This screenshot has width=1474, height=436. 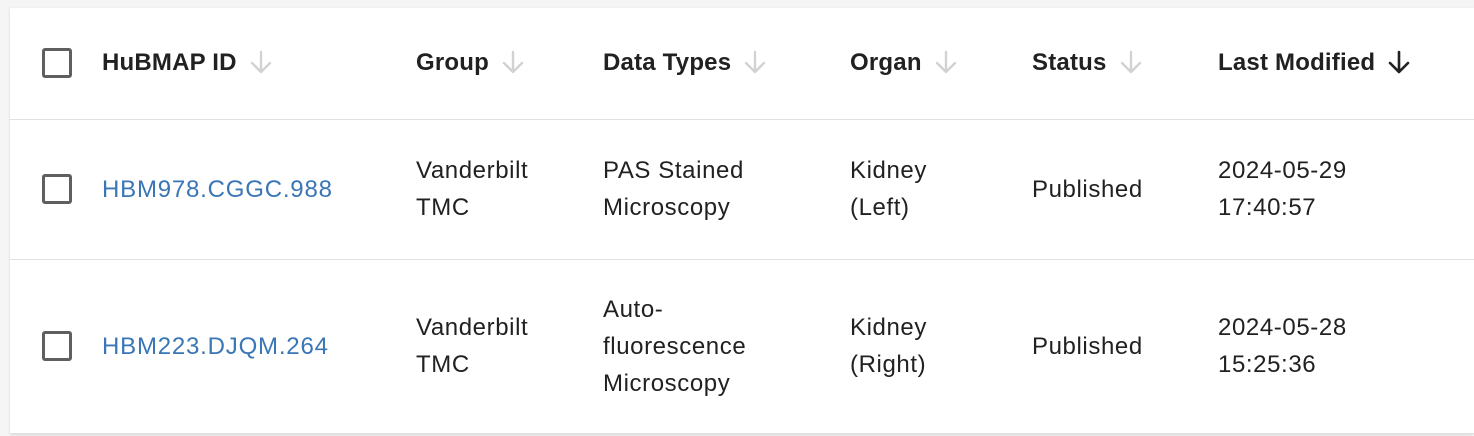 What do you see at coordinates (675, 346) in the screenshot?
I see `data-types-line: fluorescence` at bounding box center [675, 346].